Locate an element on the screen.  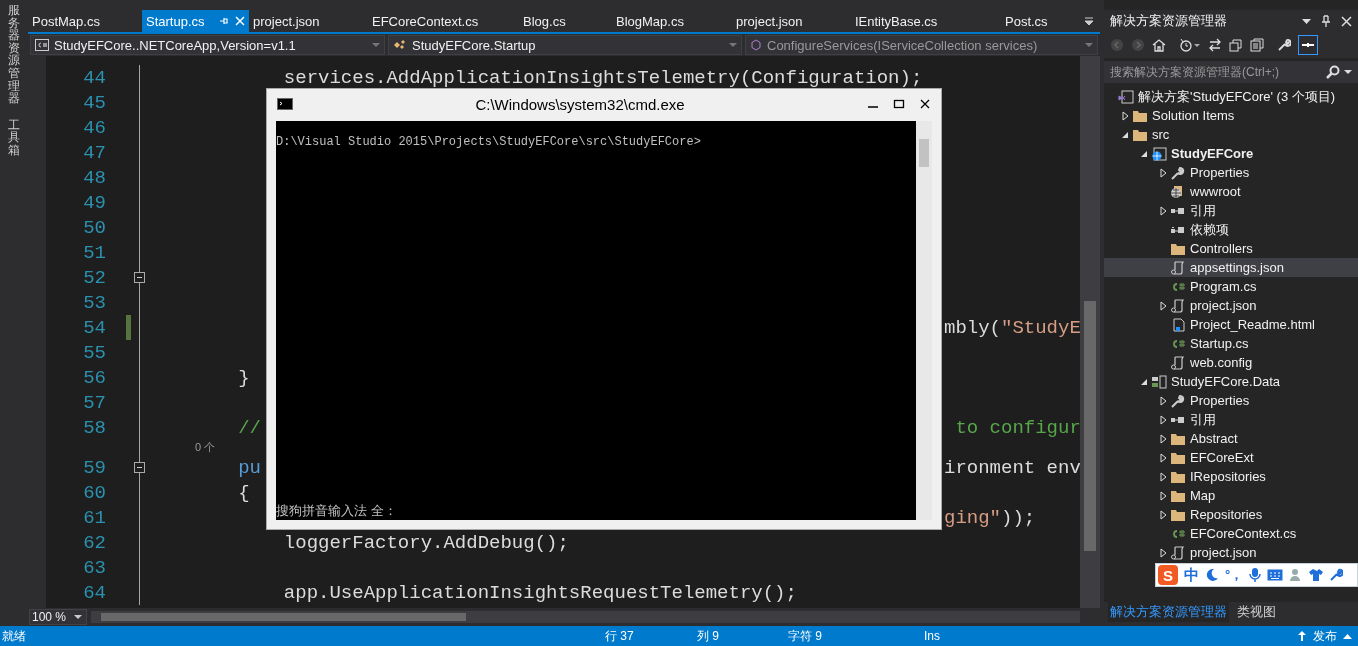
wrench-icon is located at coordinates (1336, 575).